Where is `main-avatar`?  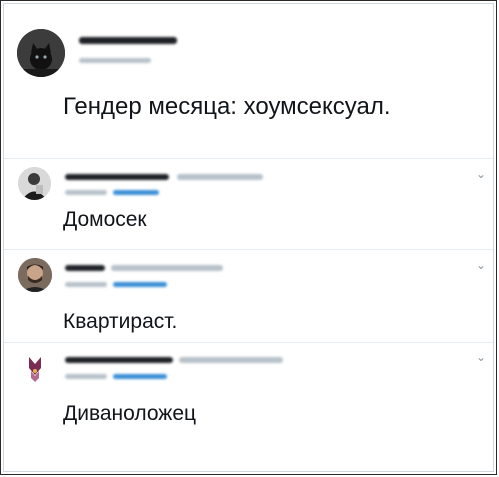
main-avatar is located at coordinates (41, 53).